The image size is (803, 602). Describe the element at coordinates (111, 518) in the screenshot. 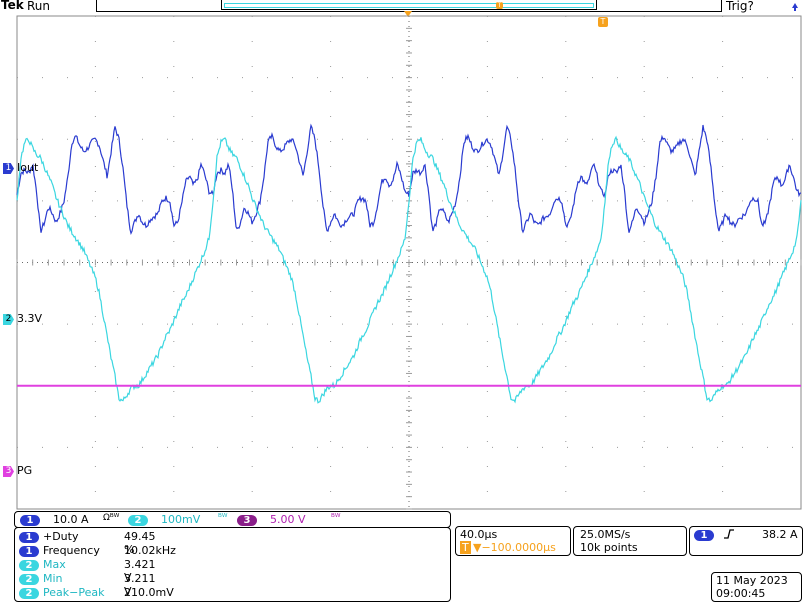

I see `ch1-coupling-icon: Ωᴮᵂ` at that location.